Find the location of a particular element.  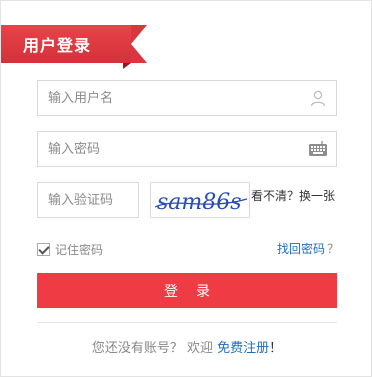

captcha-text: sam86s is located at coordinates (199, 202).